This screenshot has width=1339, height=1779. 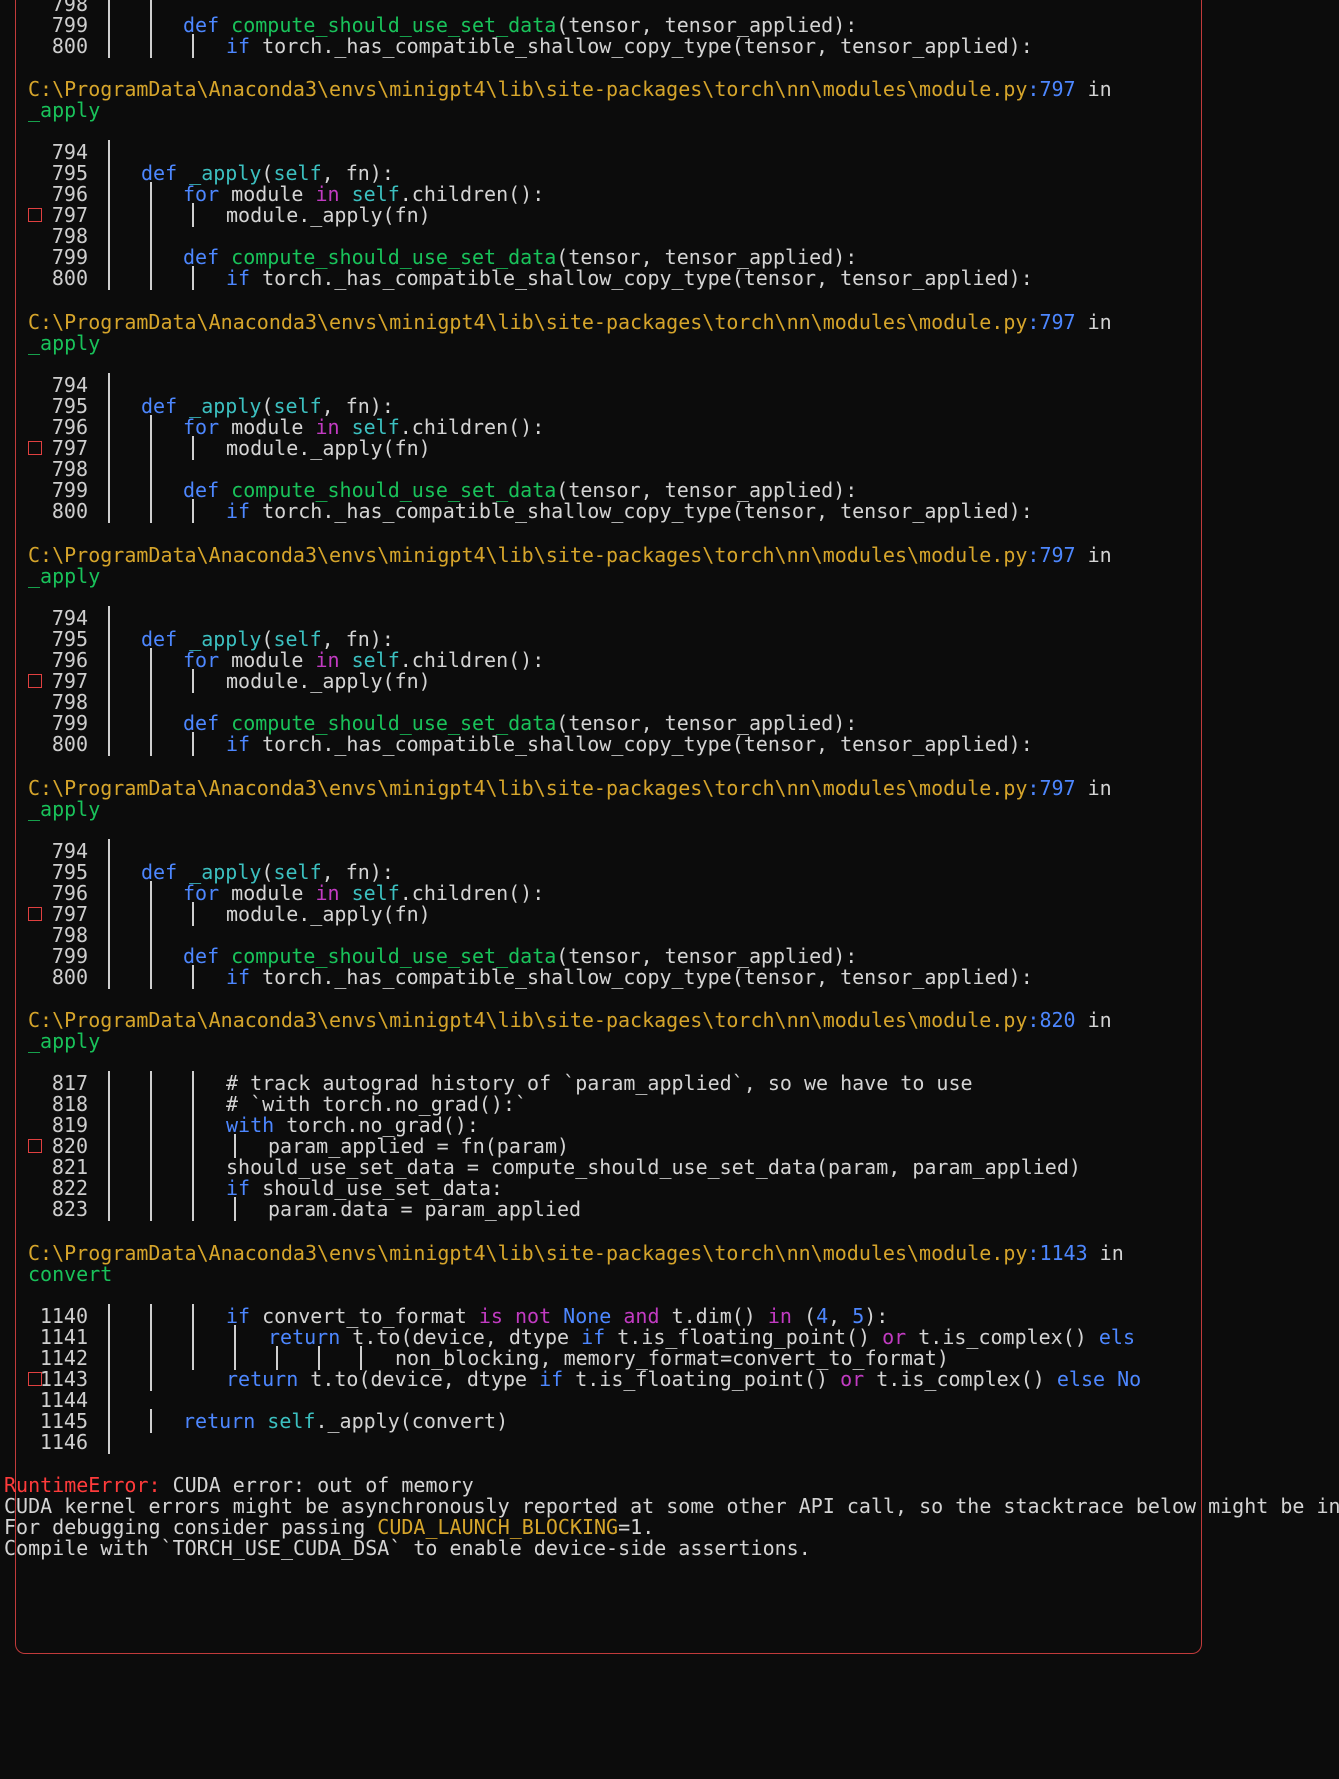 What do you see at coordinates (1099, 1379) in the screenshot?
I see `code-token: else No` at bounding box center [1099, 1379].